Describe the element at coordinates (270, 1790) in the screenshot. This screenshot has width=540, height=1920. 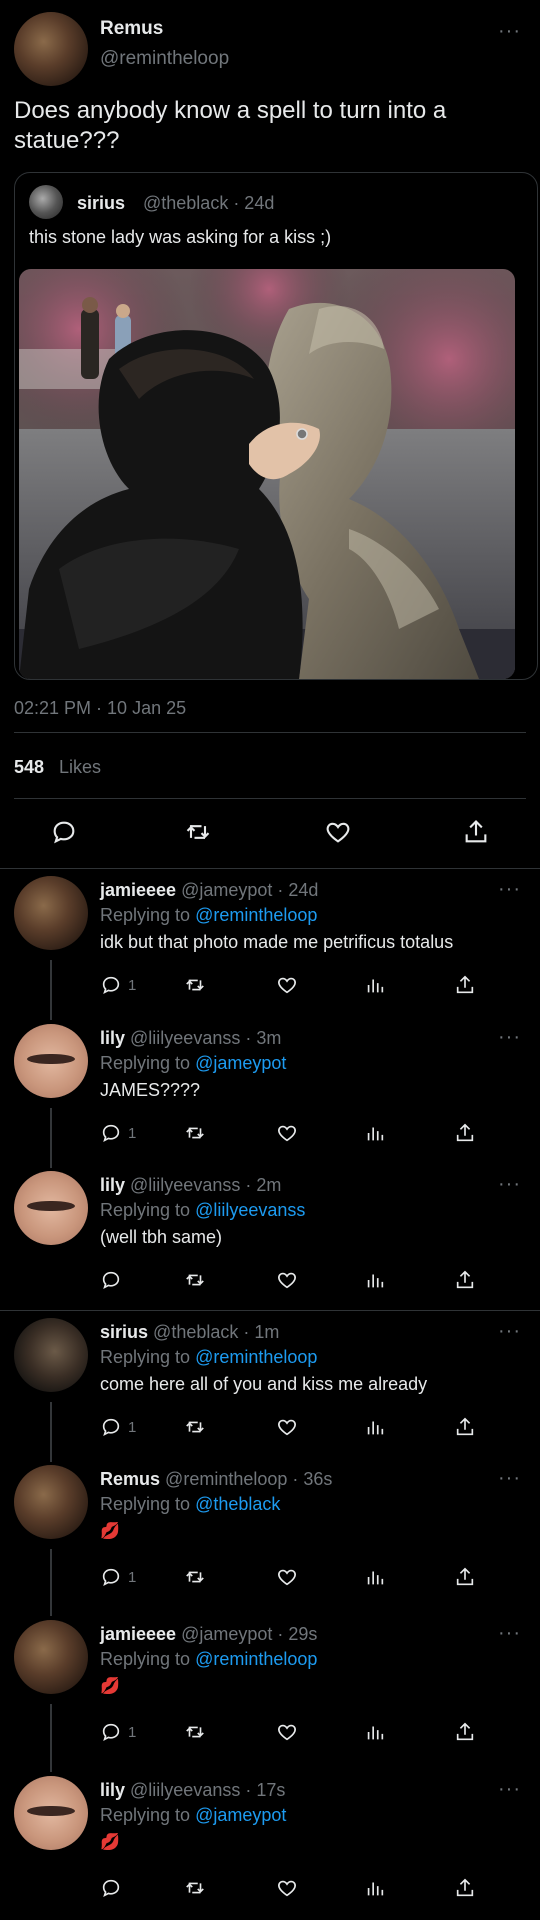
I see `timestamp: 17s` at that location.